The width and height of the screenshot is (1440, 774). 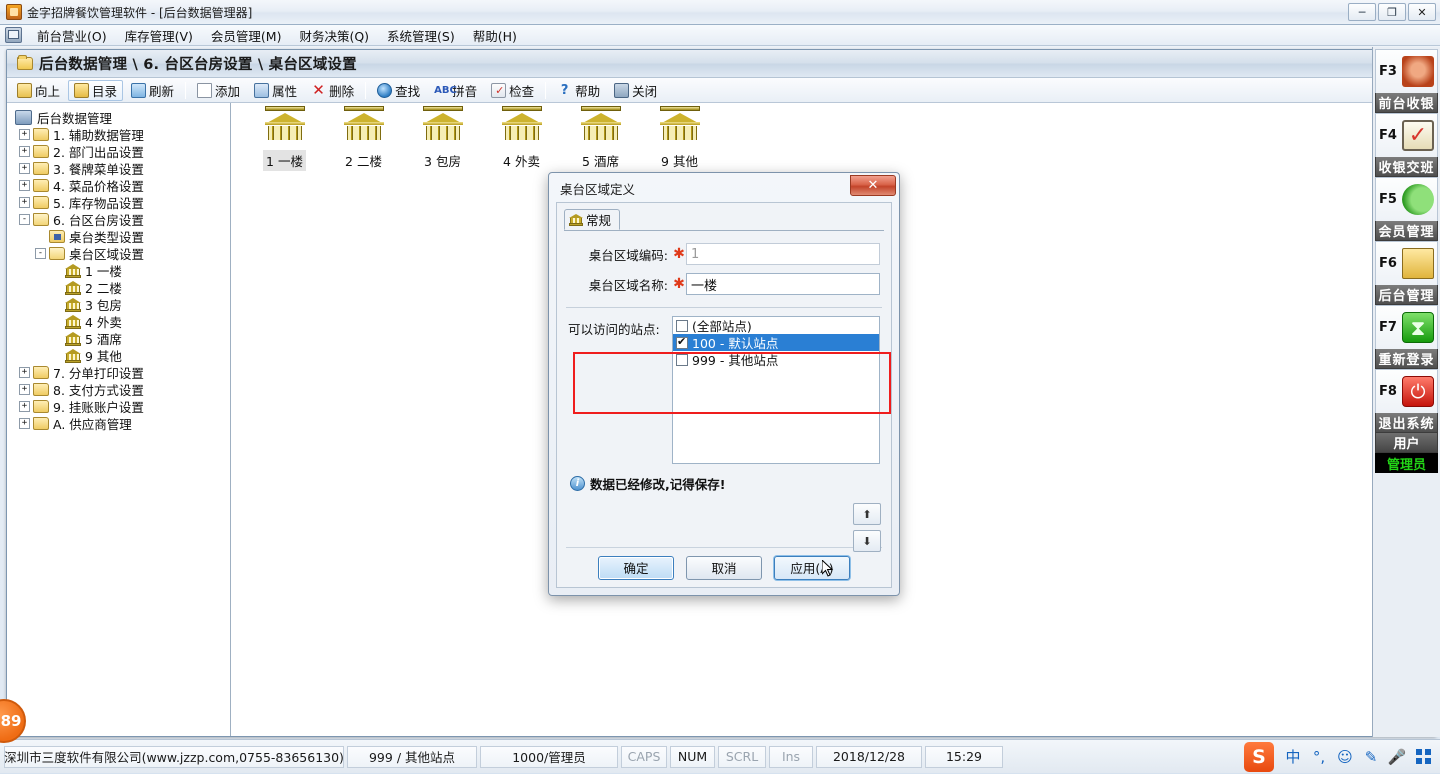 What do you see at coordinates (72, 35) in the screenshot?
I see `menu-item-frontdesk: 前台营业(O)` at bounding box center [72, 35].